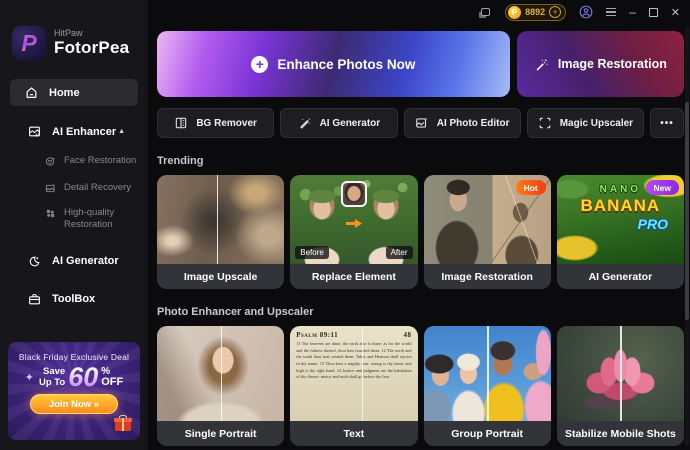 The width and height of the screenshot is (690, 450). I want to click on bg-remover-icon, so click(181, 123).